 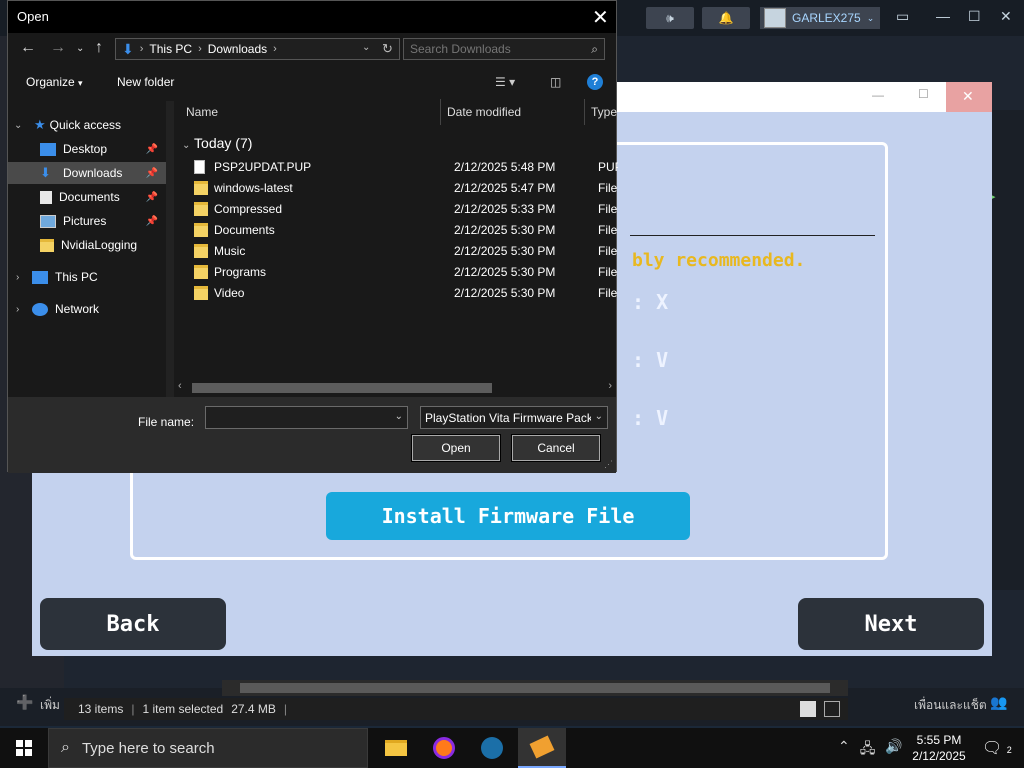 What do you see at coordinates (396, 748) in the screenshot?
I see `file-explorer-taskbar-button` at bounding box center [396, 748].